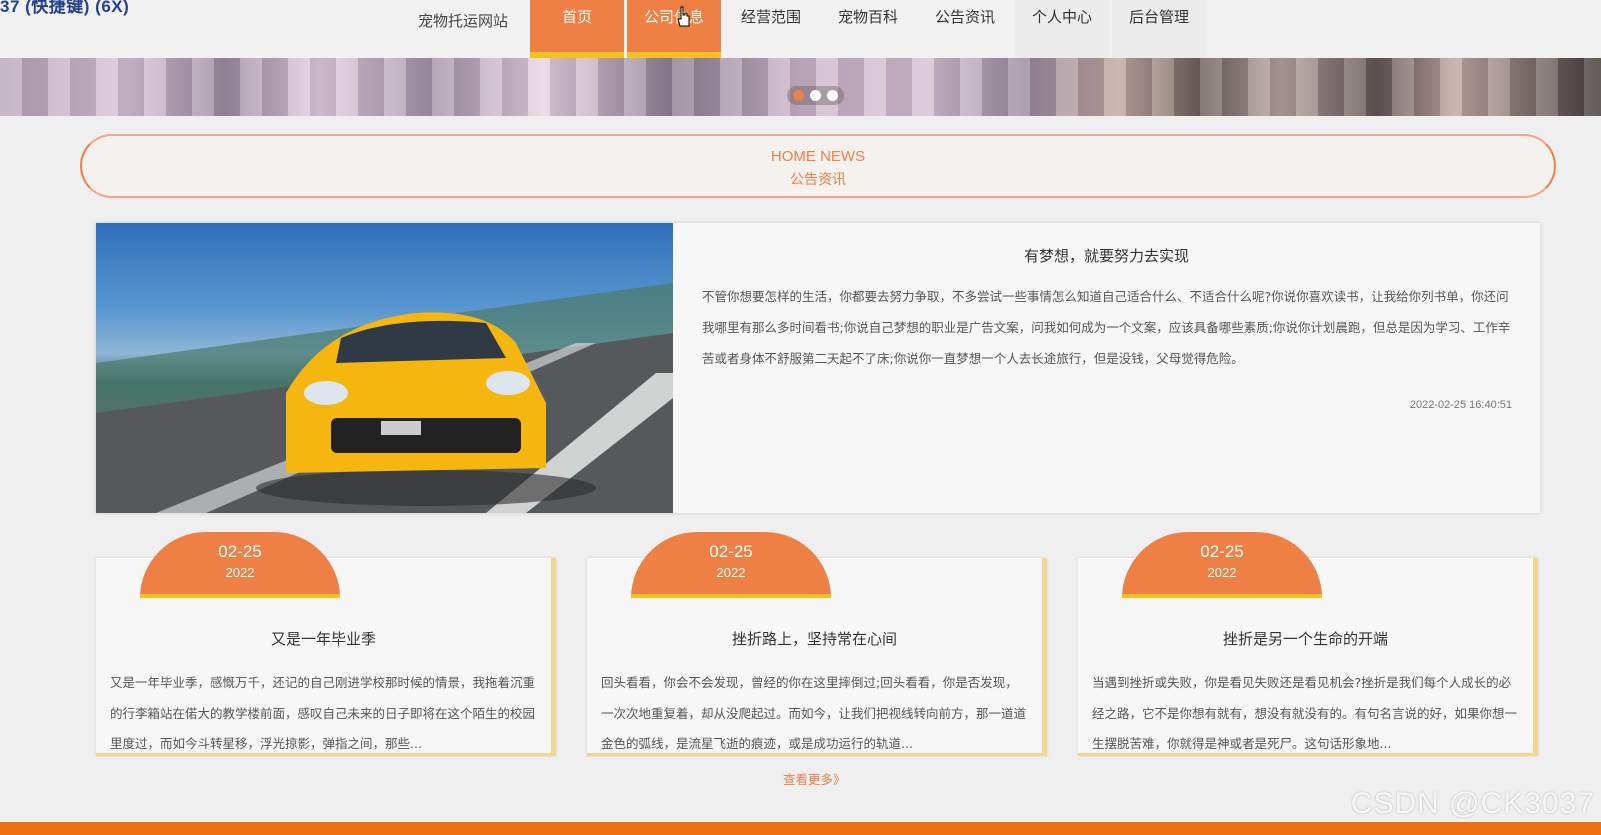  I want to click on section-title-en: HOME NEWS, so click(818, 156).